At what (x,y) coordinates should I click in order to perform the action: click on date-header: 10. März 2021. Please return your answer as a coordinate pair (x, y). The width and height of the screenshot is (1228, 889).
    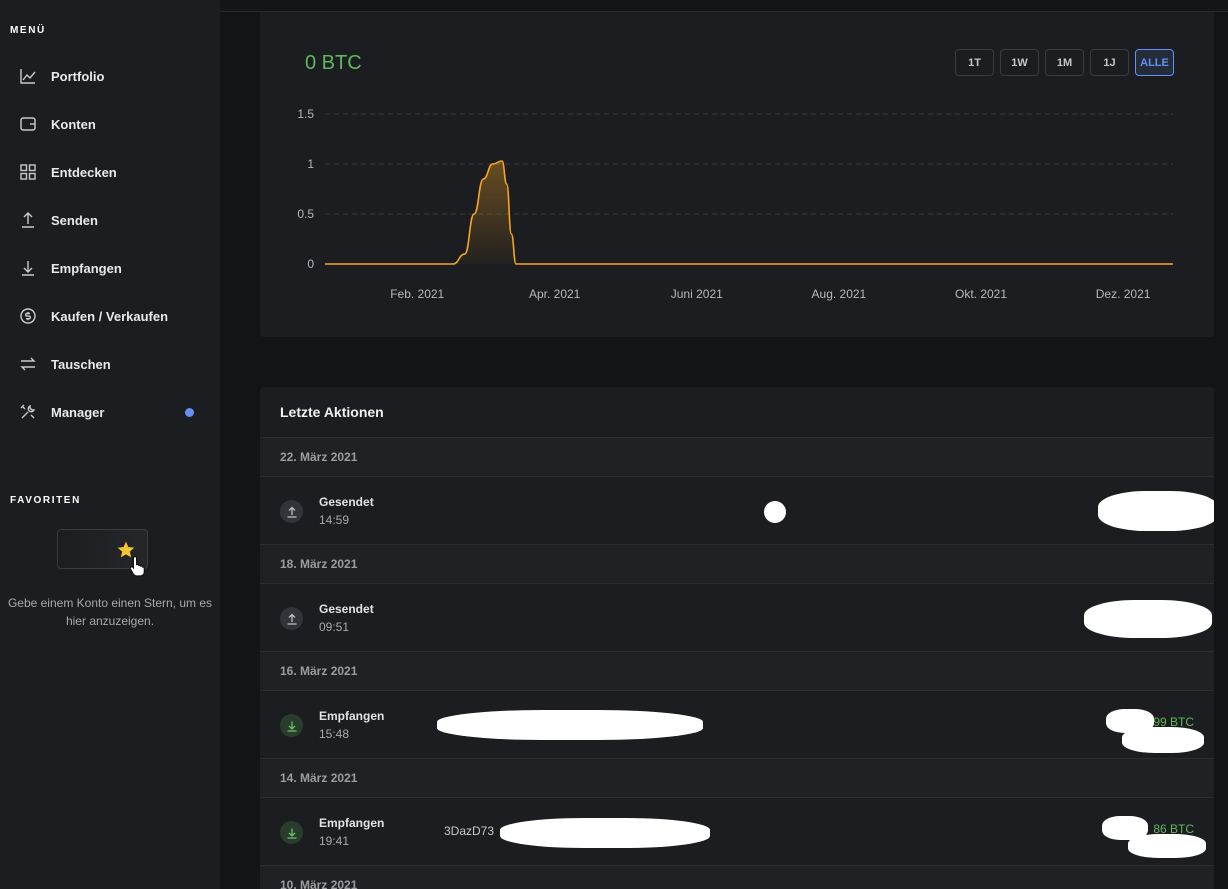
    Looking at the image, I should click on (737, 877).